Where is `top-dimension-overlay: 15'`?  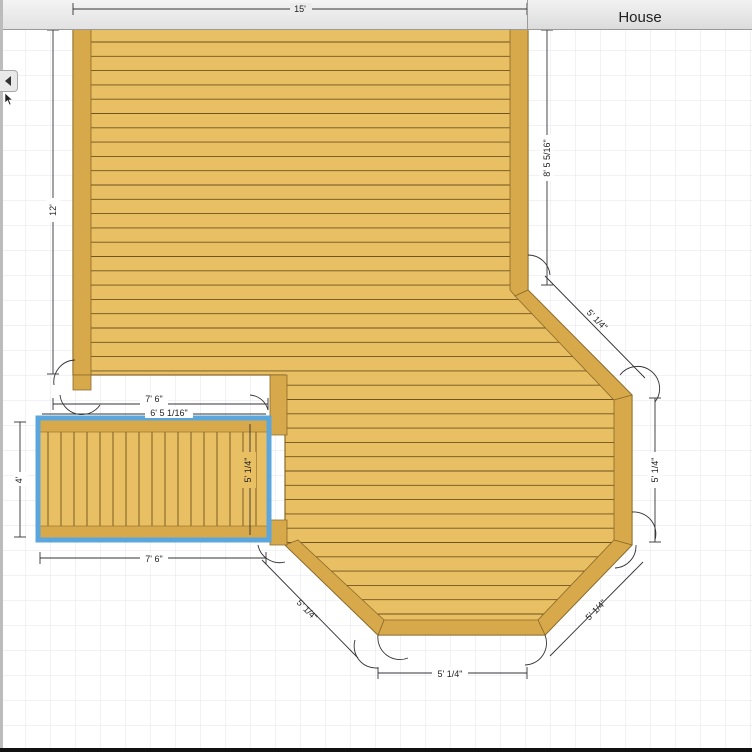 top-dimension-overlay: 15' is located at coordinates (299, 9).